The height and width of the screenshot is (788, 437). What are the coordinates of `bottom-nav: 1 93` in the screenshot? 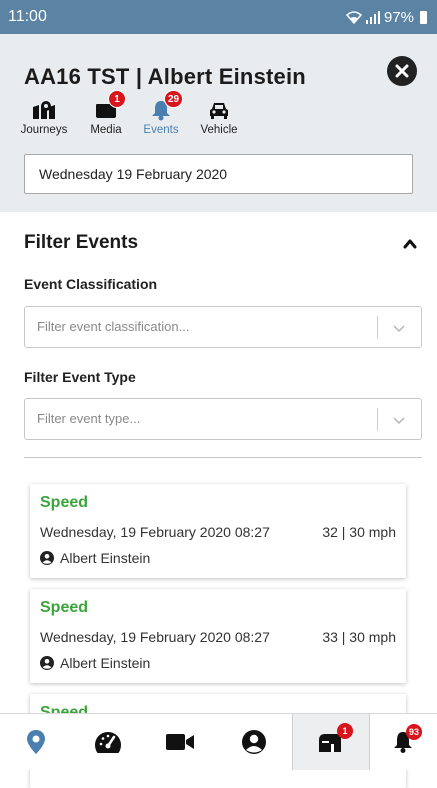 It's located at (218, 741).